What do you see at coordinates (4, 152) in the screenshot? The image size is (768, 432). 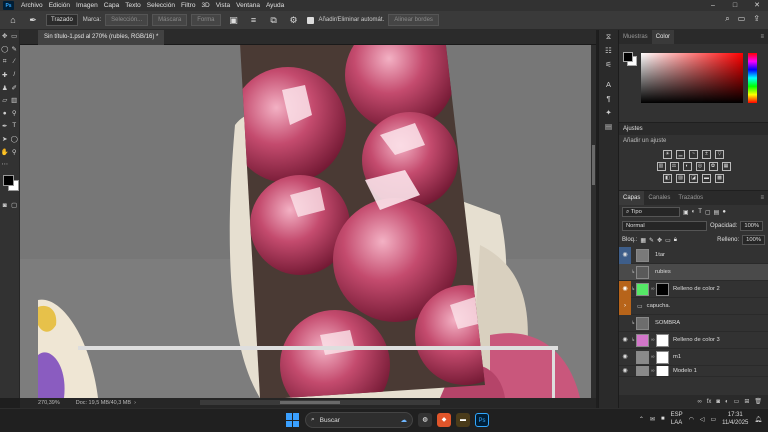 I see `hand-tool-icon: ✋` at bounding box center [4, 152].